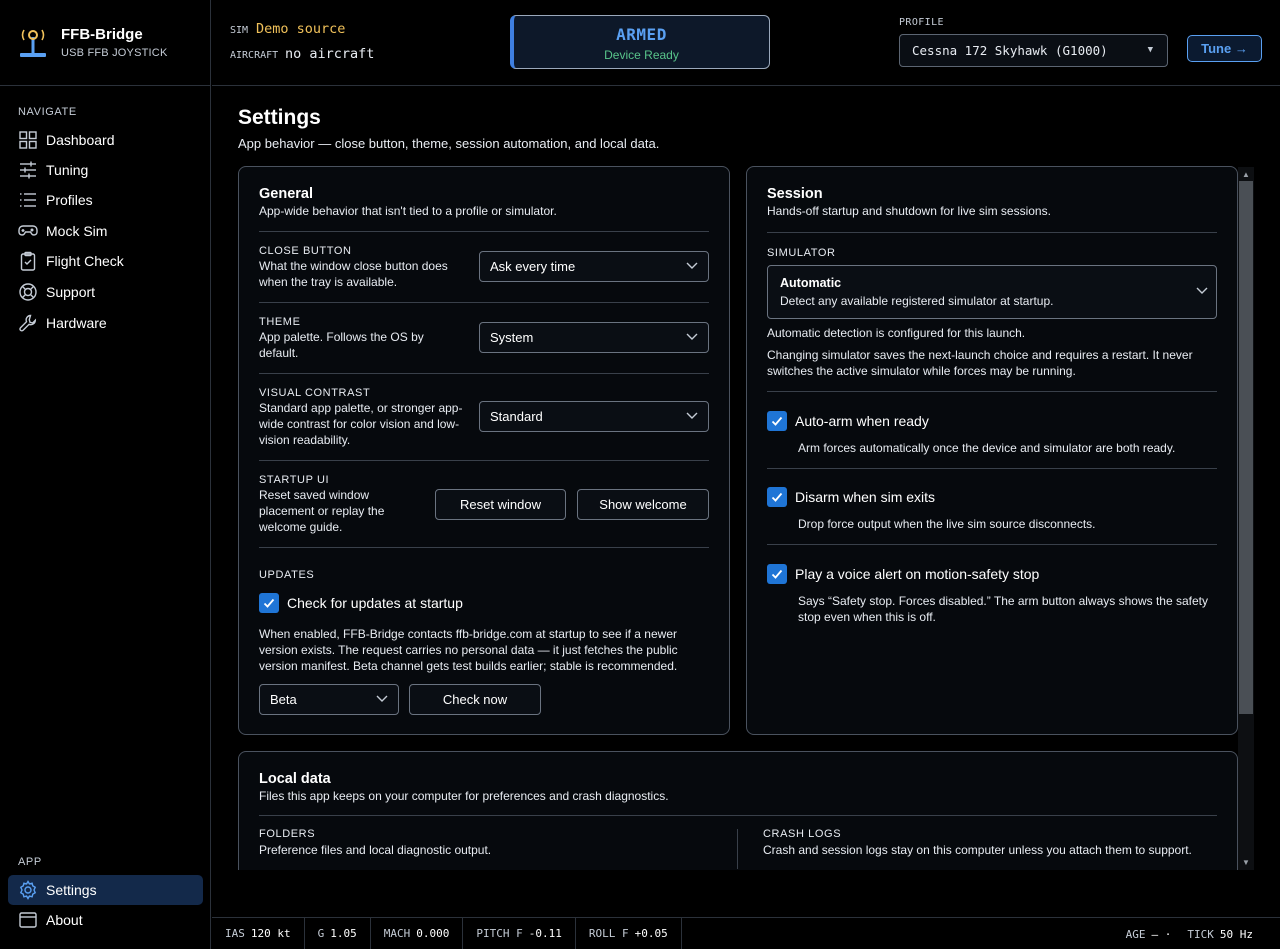 The width and height of the screenshot is (1280, 949). I want to click on window-icon, so click(28, 920).